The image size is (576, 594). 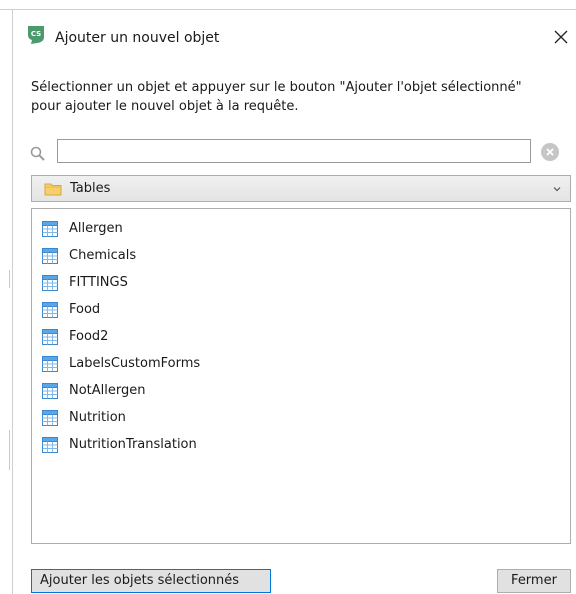 I want to click on list-item-label: Allergen, so click(x=96, y=228).